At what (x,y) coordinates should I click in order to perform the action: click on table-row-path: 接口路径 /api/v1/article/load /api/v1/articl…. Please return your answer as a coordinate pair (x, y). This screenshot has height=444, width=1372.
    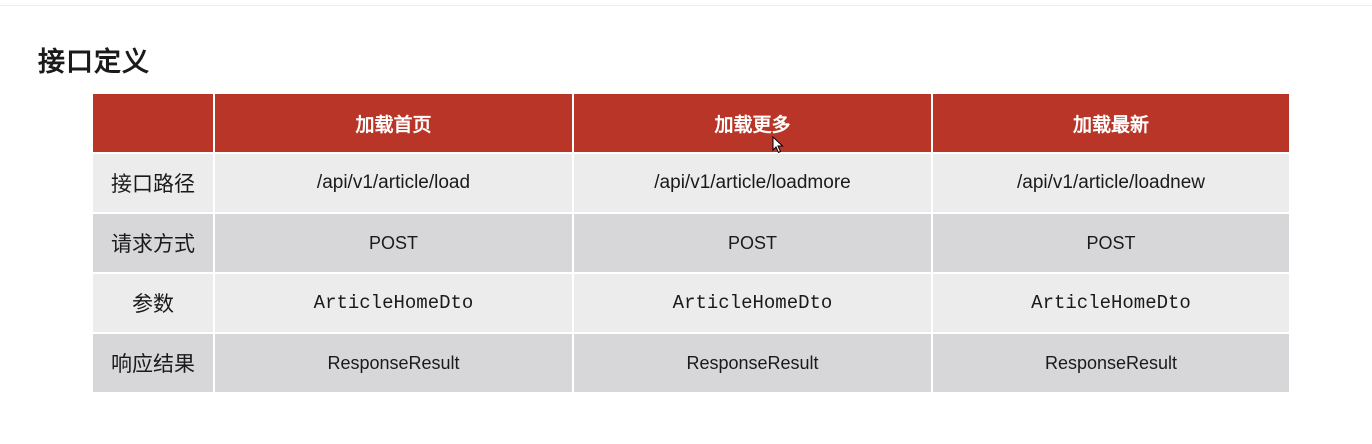
    Looking at the image, I should click on (691, 183).